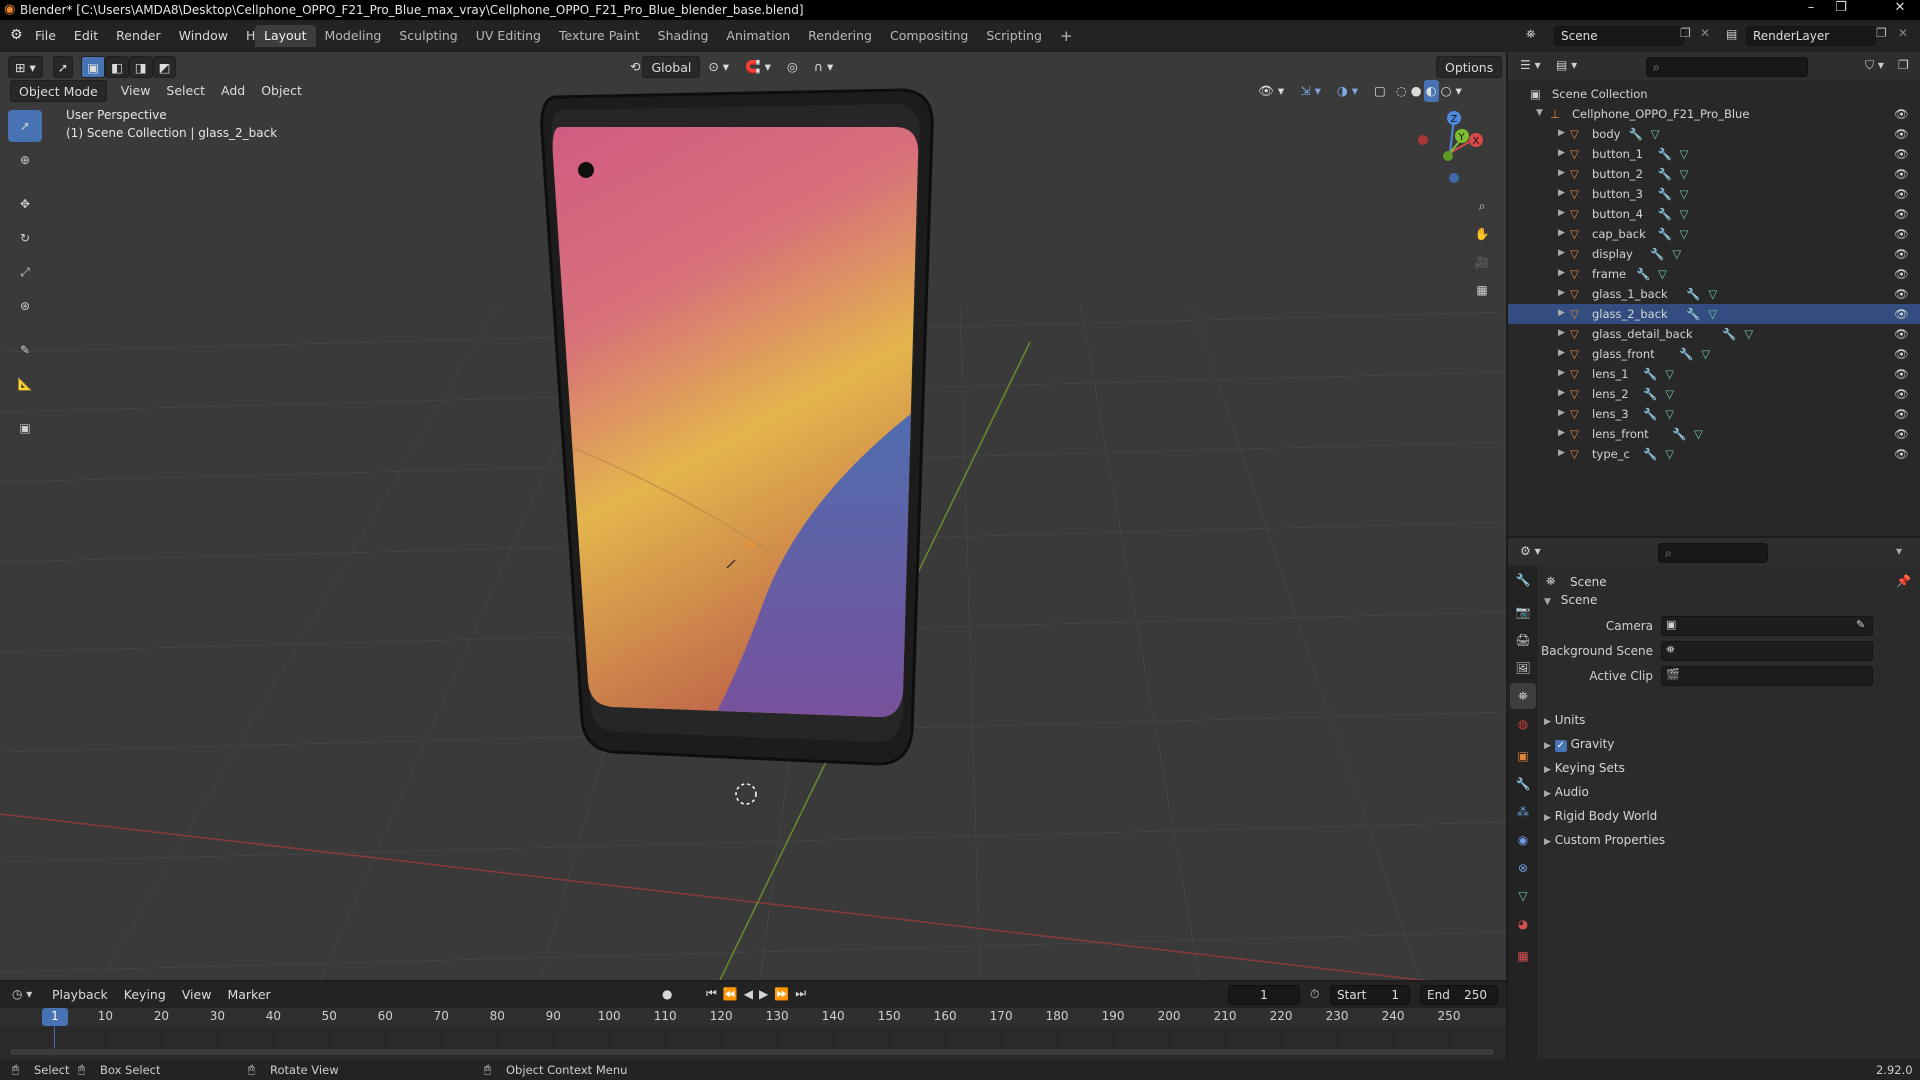 The width and height of the screenshot is (1920, 1080). Describe the element at coordinates (1523, 784) in the screenshot. I see `modifier-properties-icon: 🔧` at that location.